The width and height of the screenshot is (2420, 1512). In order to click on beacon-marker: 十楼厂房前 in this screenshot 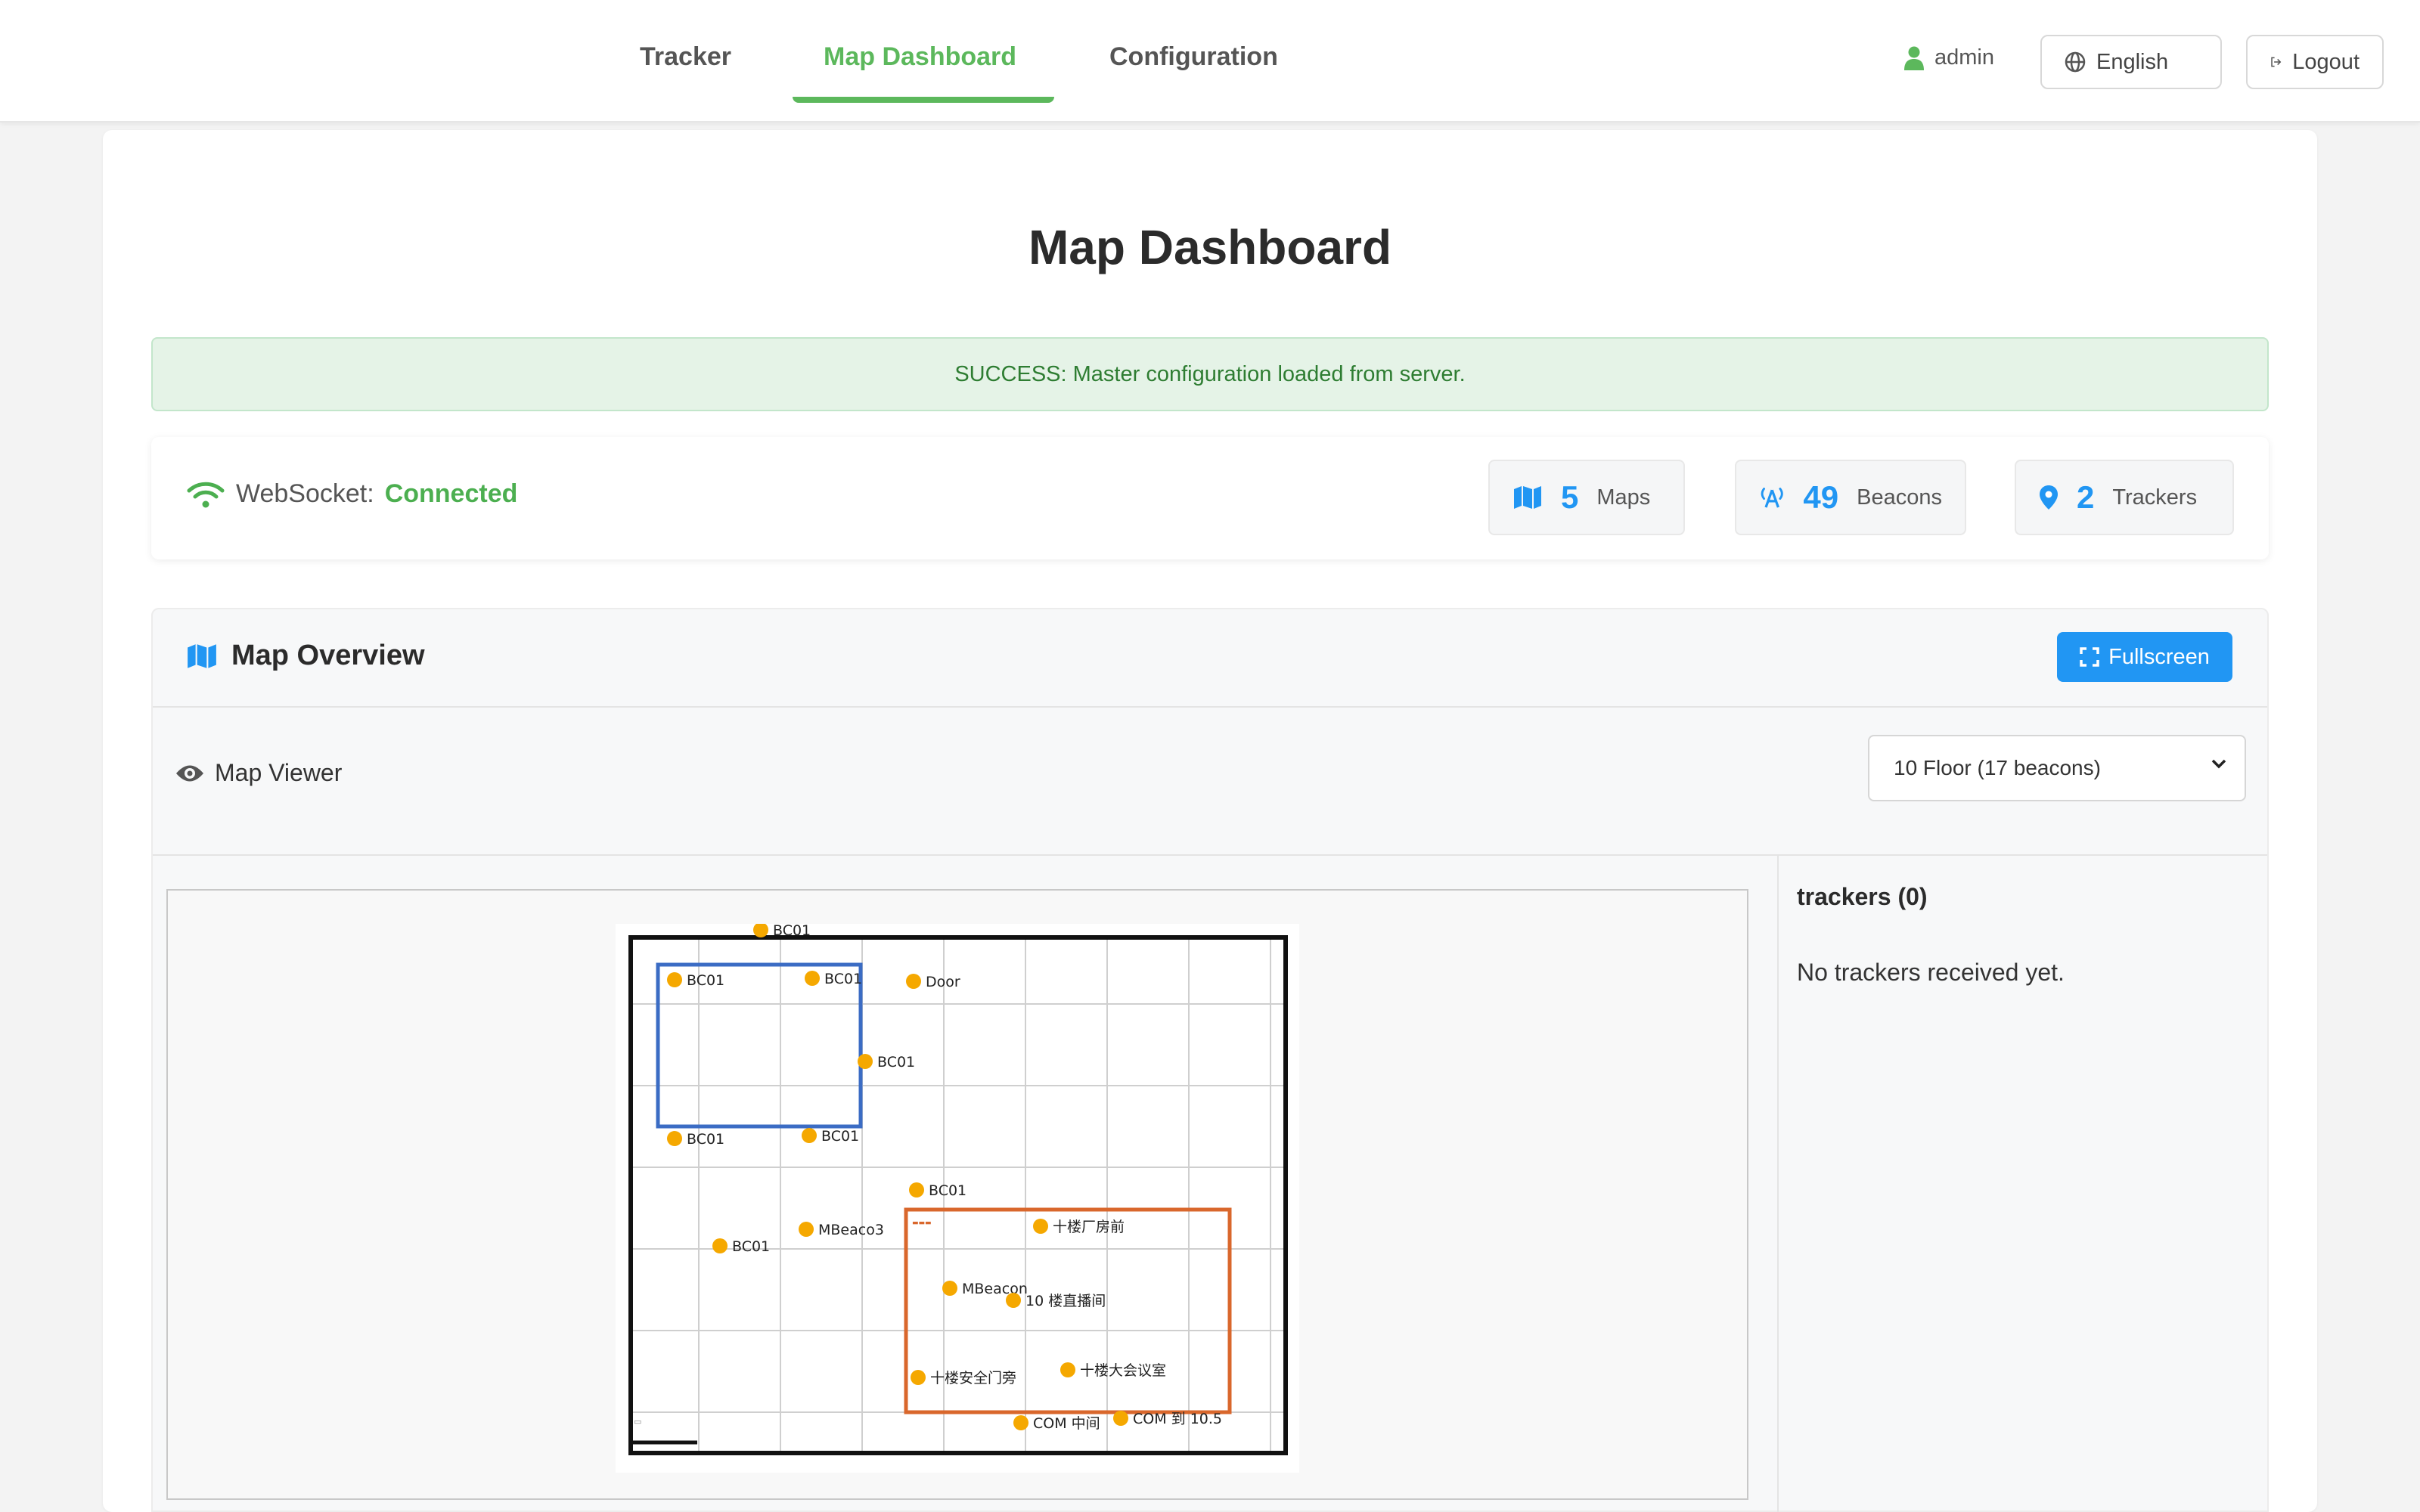, I will do `click(1079, 1227)`.